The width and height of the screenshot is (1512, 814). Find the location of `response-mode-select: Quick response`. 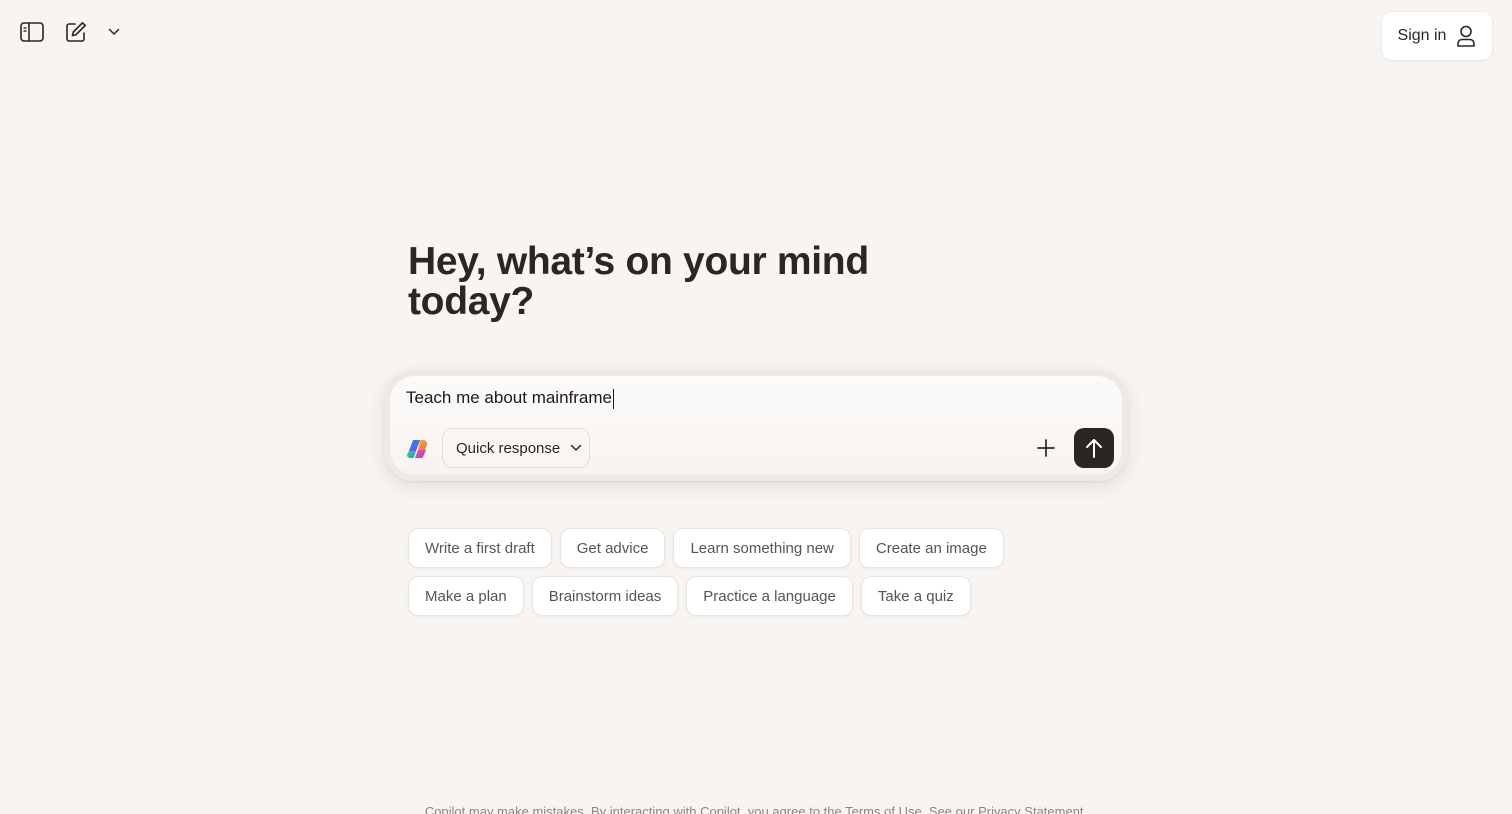

response-mode-select: Quick response is located at coordinates (516, 448).